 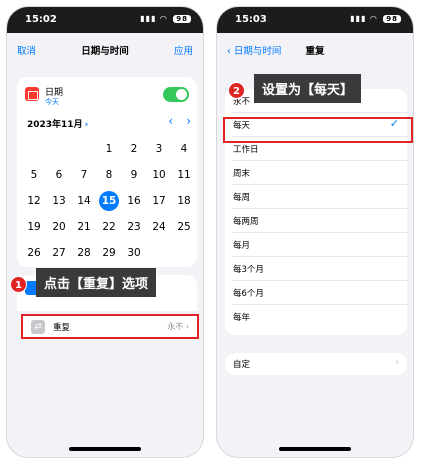 What do you see at coordinates (188, 121) in the screenshot?
I see `next-month-icon: ›` at bounding box center [188, 121].